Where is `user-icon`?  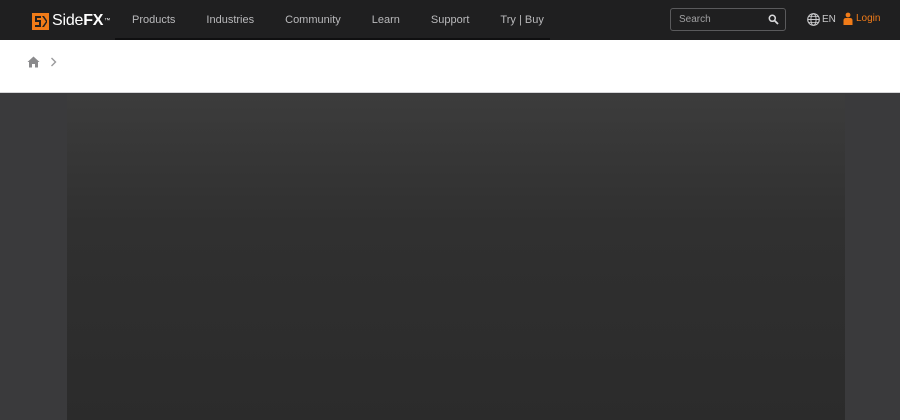 user-icon is located at coordinates (848, 18).